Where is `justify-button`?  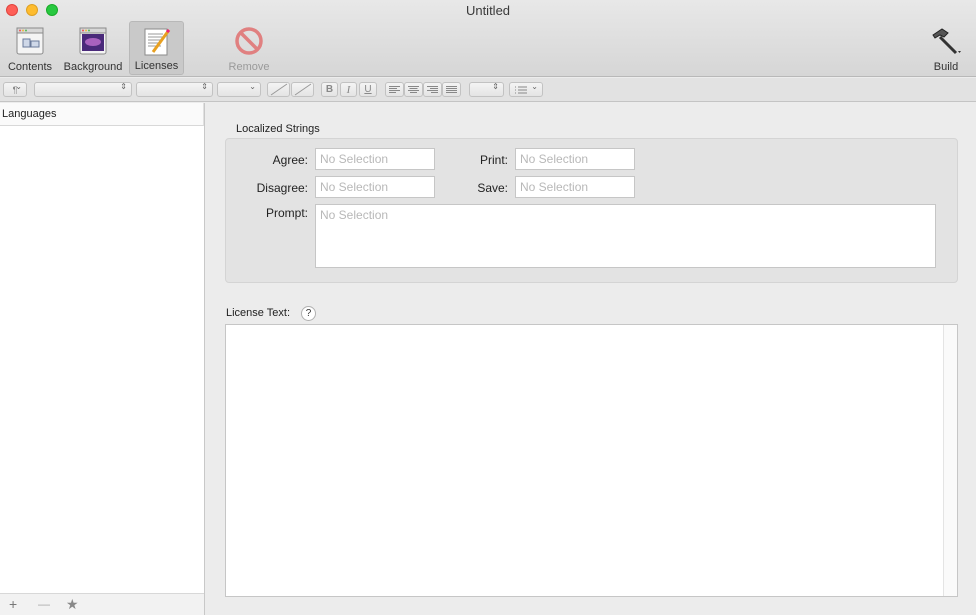
justify-button is located at coordinates (451, 89).